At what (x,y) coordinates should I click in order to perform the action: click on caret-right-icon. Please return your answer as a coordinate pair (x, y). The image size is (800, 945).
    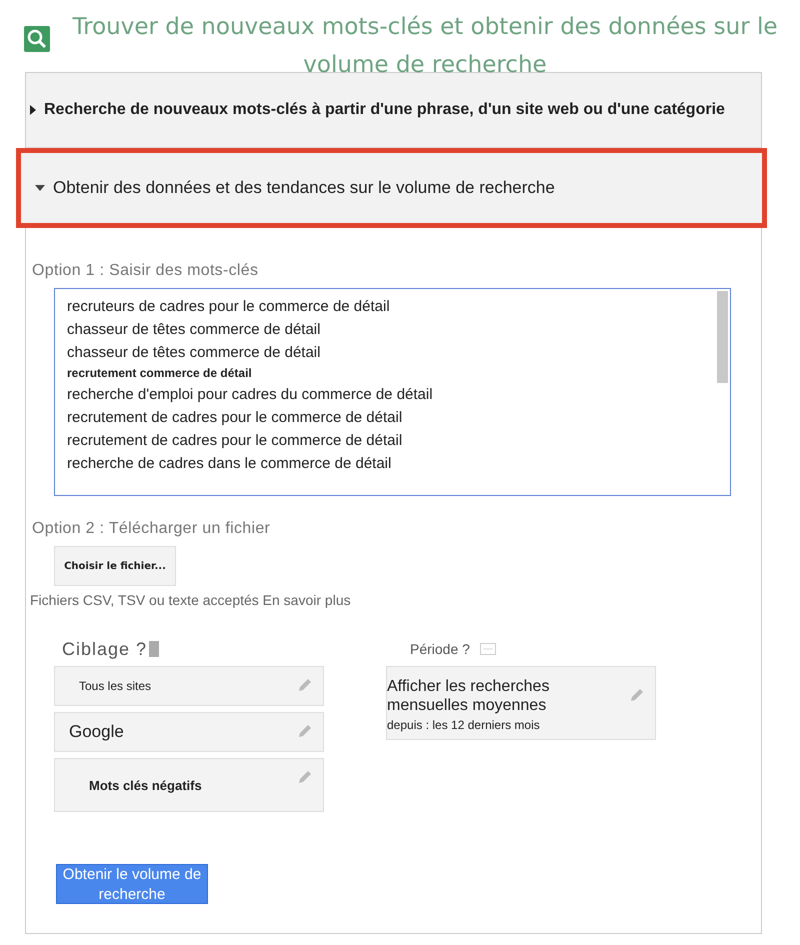
    Looking at the image, I should click on (33, 110).